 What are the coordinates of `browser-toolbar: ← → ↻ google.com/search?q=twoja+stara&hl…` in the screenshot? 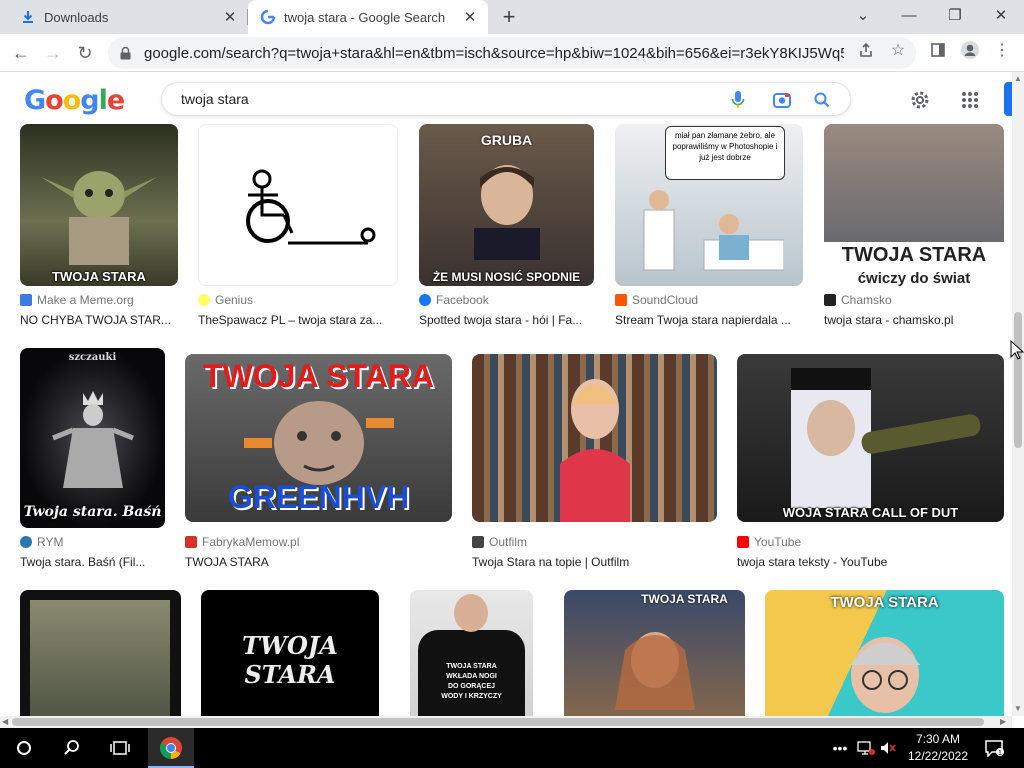 It's located at (512, 53).